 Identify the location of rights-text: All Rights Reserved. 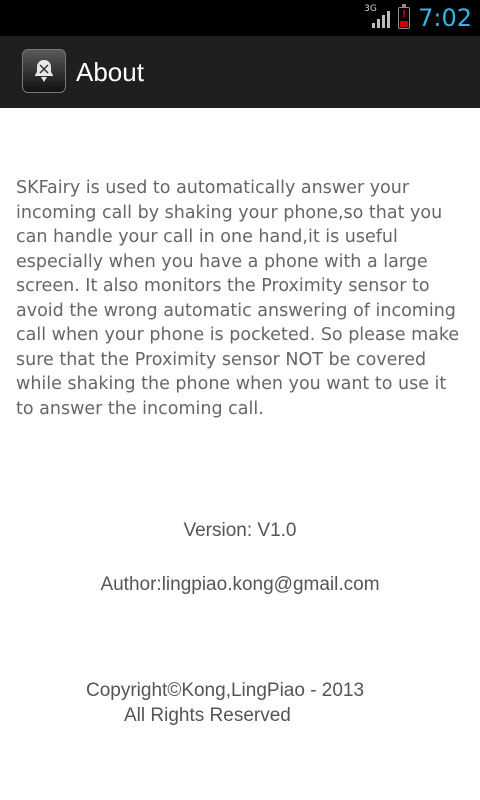
(207, 715).